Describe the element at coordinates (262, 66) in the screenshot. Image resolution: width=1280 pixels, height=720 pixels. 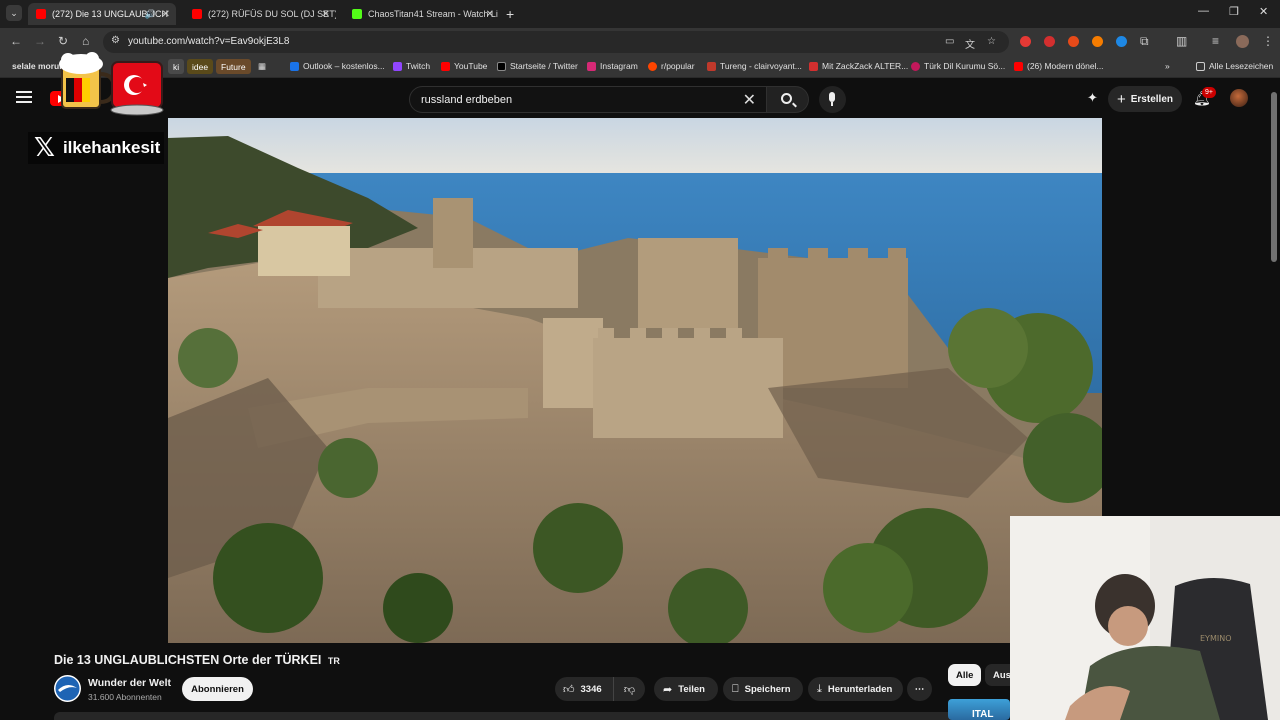
I see `apps-grid-icon: ▦` at that location.